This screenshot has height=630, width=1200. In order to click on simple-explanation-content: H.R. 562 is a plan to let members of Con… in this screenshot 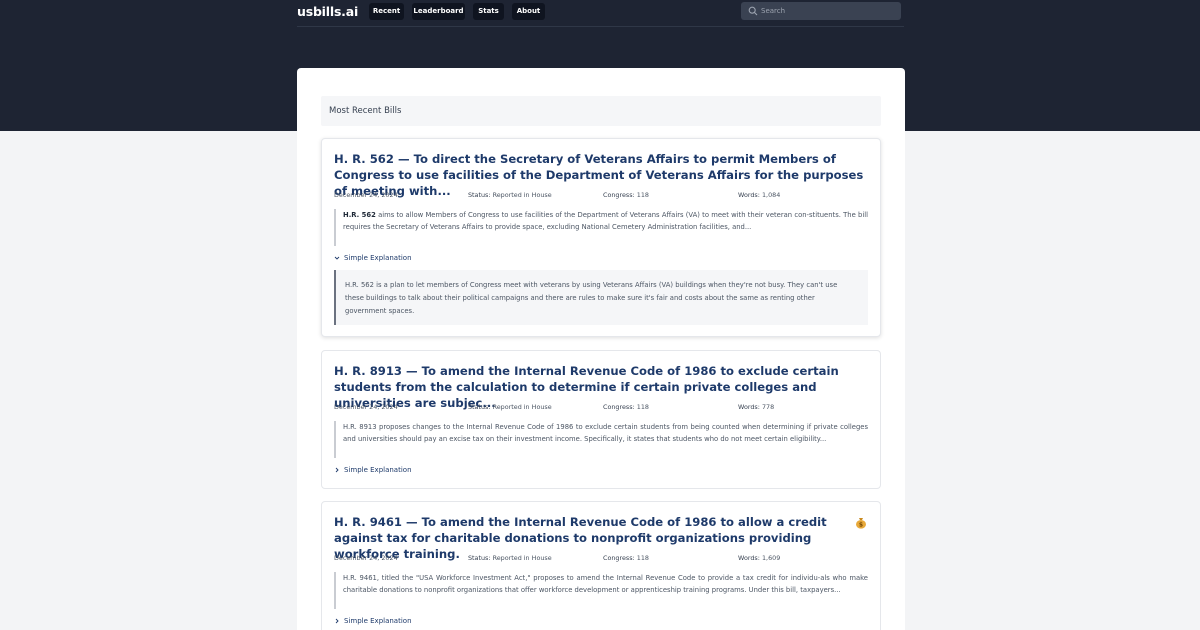, I will do `click(601, 297)`.